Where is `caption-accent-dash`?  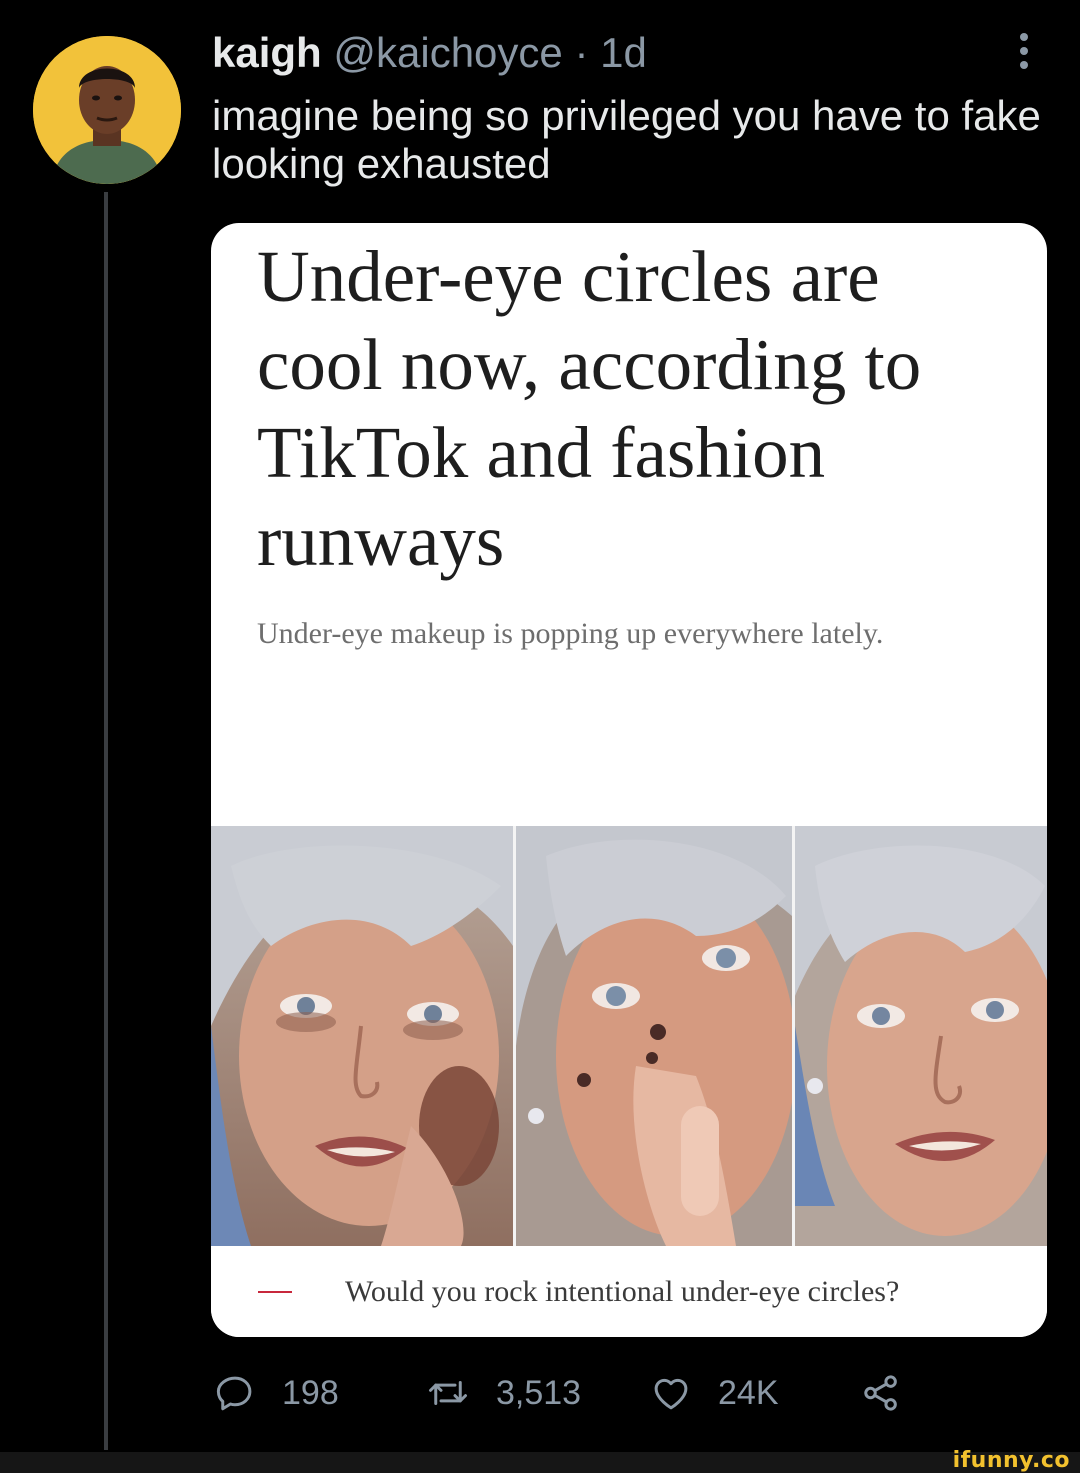 caption-accent-dash is located at coordinates (275, 1292).